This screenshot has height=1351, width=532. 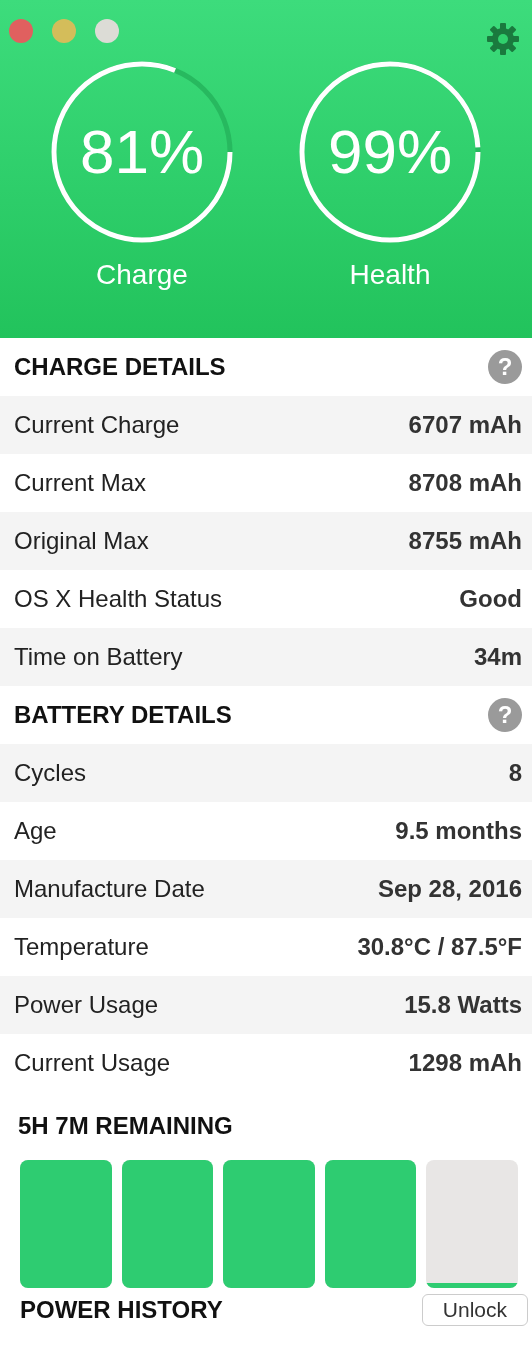 What do you see at coordinates (465, 1063) in the screenshot?
I see `row-value: 1298 mAh` at bounding box center [465, 1063].